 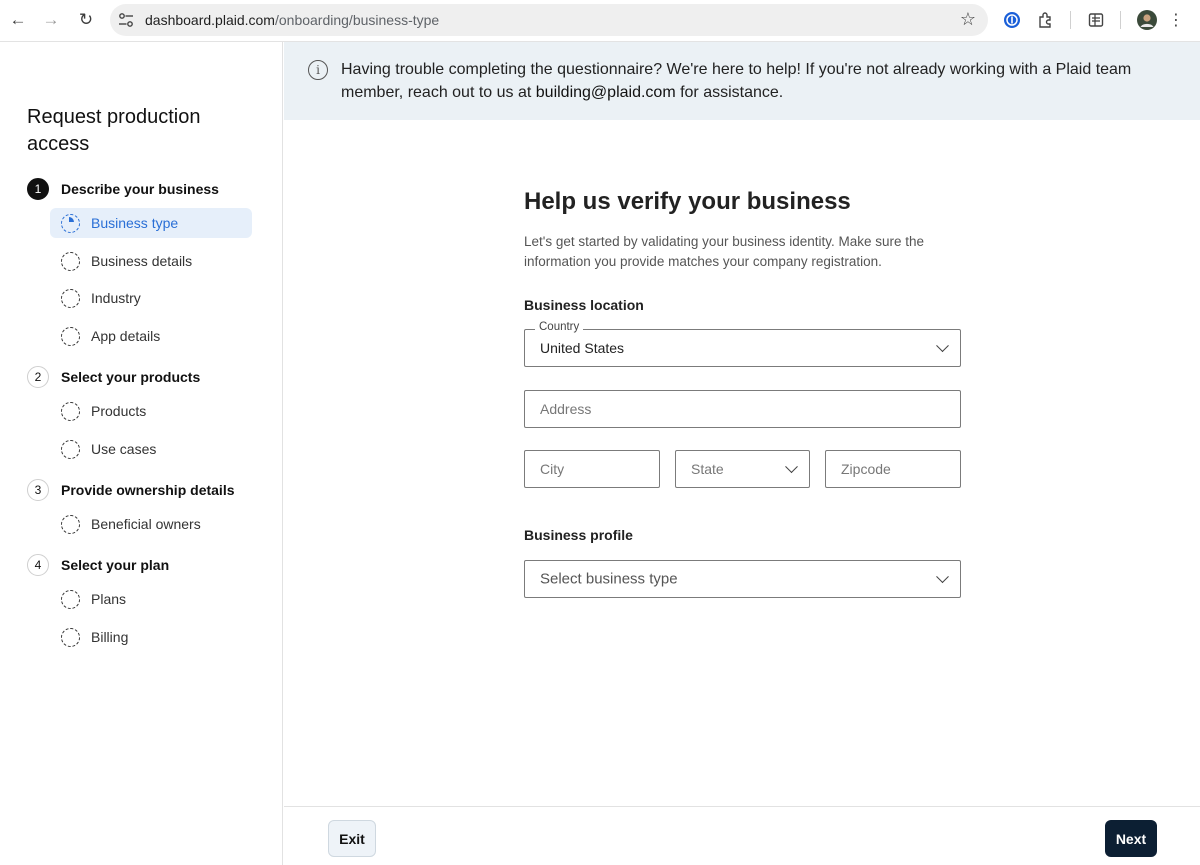 I want to click on sidebar-item-products: Products, so click(x=151, y=411).